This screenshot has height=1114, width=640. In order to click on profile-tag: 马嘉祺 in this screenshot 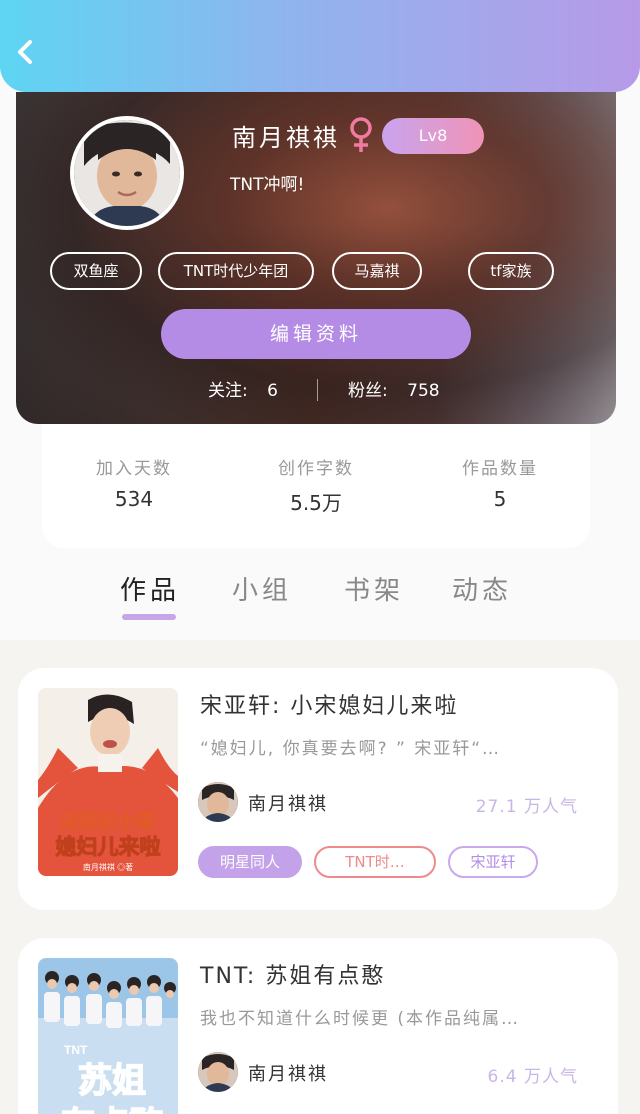, I will do `click(377, 271)`.